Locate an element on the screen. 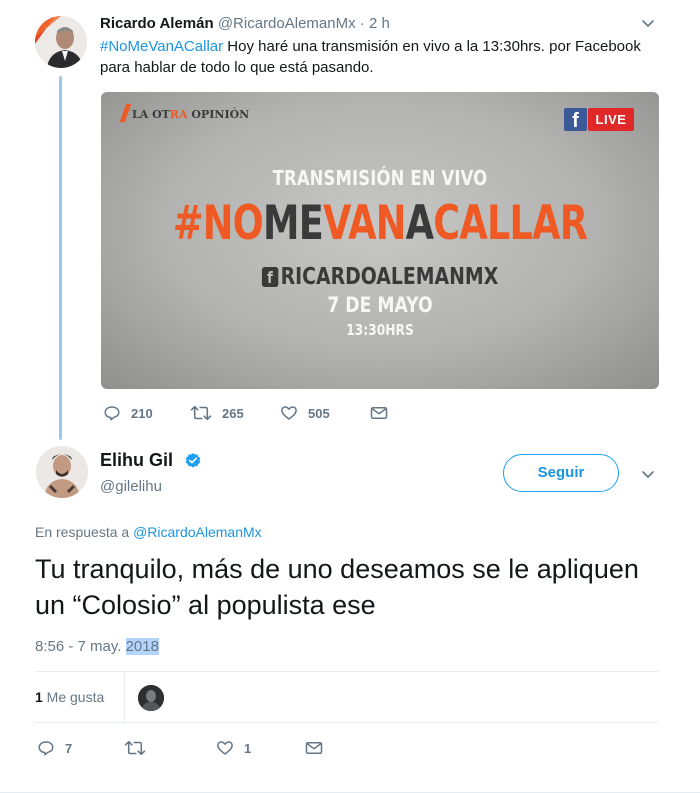 The height and width of the screenshot is (793, 700). likes-label: Me gusta is located at coordinates (73, 697).